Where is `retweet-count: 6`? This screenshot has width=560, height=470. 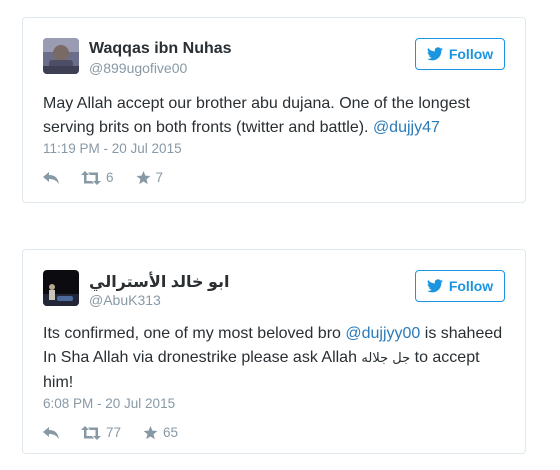 retweet-count: 6 is located at coordinates (110, 177).